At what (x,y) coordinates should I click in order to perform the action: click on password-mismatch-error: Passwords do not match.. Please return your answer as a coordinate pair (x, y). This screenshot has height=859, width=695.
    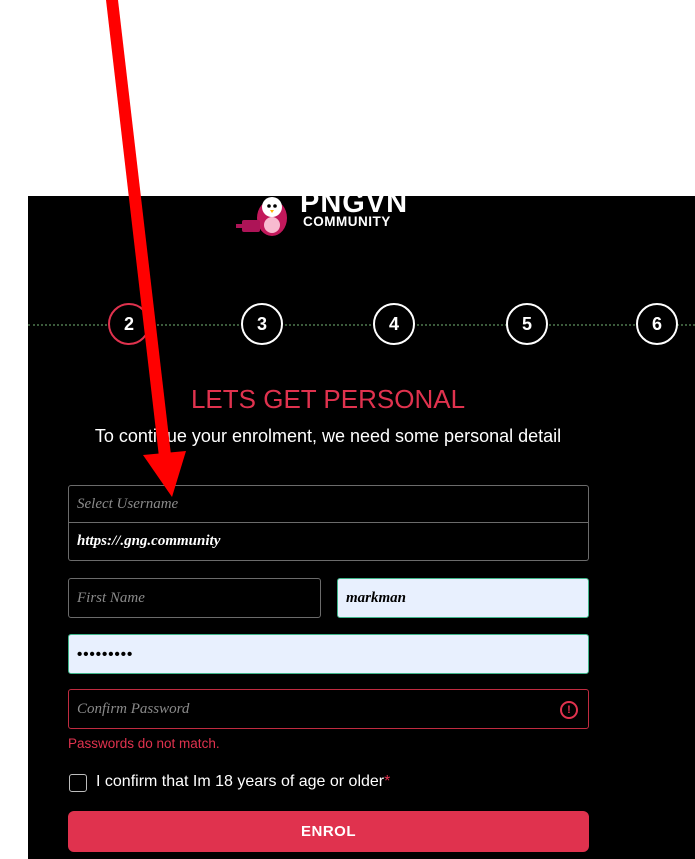
    Looking at the image, I should click on (144, 743).